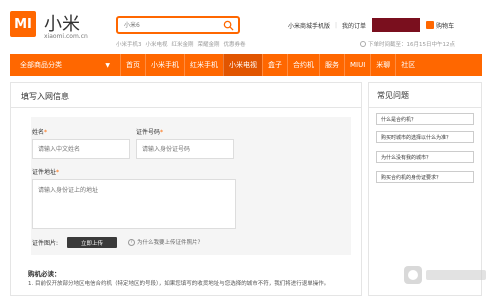 The height and width of the screenshot is (296, 500). I want to click on page-title: 填写入网信息, so click(45, 96).